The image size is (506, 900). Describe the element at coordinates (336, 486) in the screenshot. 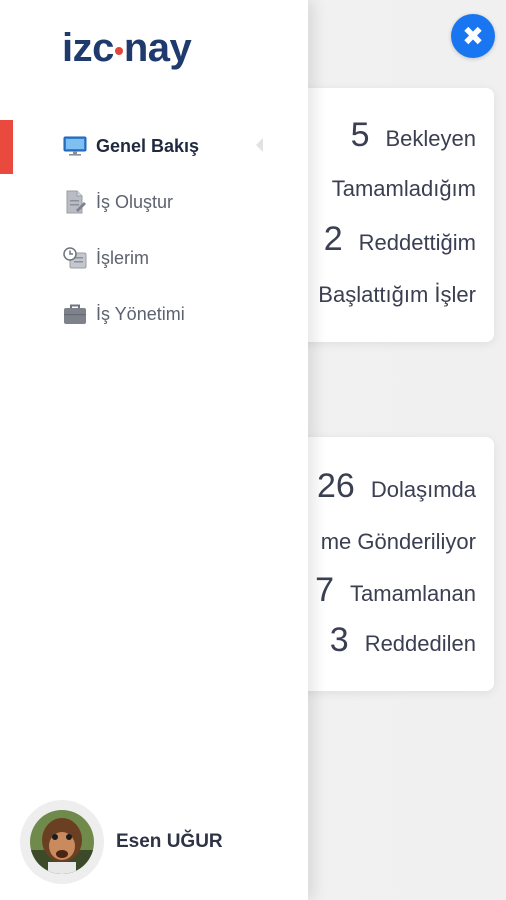

I see `stat-in-circulation-count: 26` at that location.